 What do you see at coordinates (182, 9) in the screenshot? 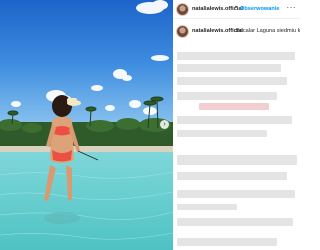
I see `avatar` at bounding box center [182, 9].